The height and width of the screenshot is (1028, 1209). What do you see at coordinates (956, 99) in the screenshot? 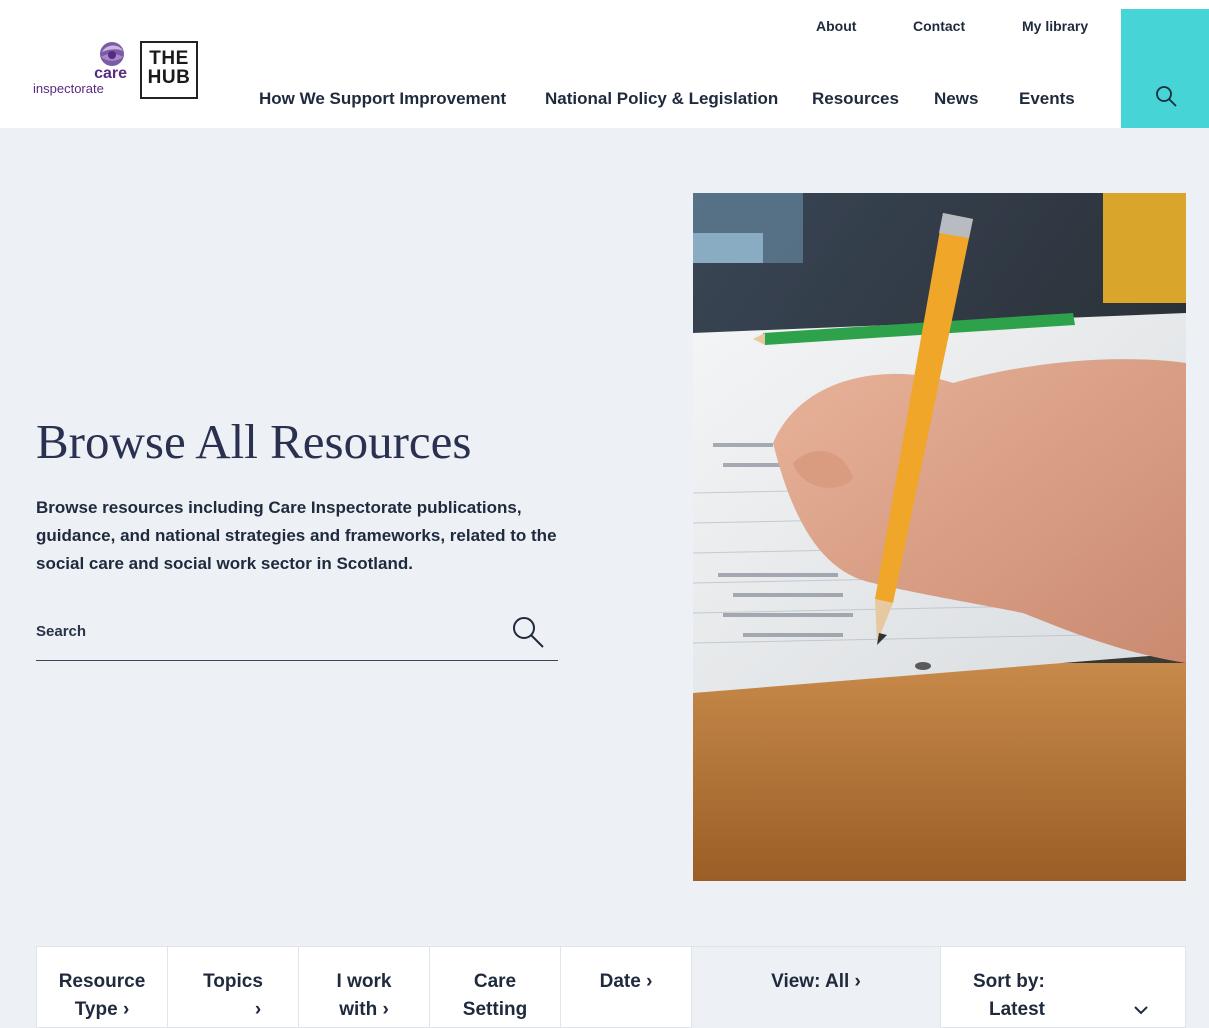
I see `nav-news: News` at bounding box center [956, 99].